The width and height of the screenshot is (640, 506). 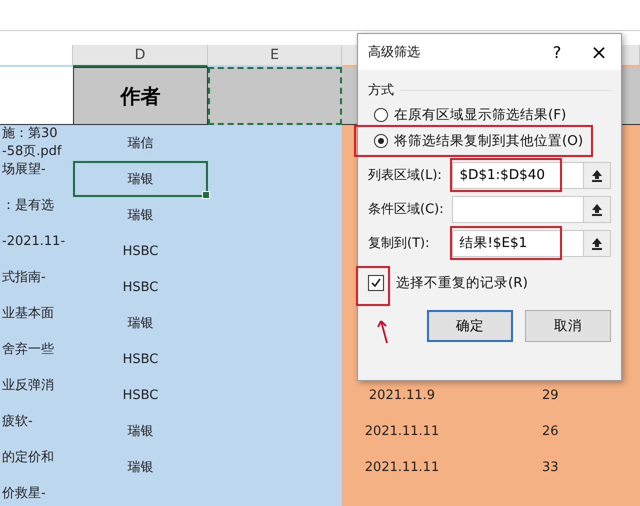 What do you see at coordinates (17, 422) in the screenshot?
I see `table-cell: 疲软-` at bounding box center [17, 422].